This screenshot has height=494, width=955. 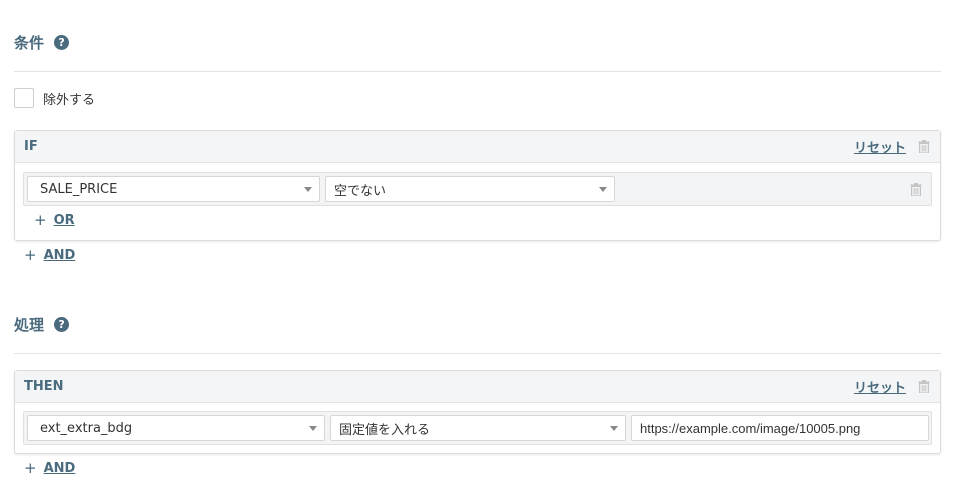 What do you see at coordinates (880, 386) in the screenshot?
I see `then-reset-link: リセット` at bounding box center [880, 386].